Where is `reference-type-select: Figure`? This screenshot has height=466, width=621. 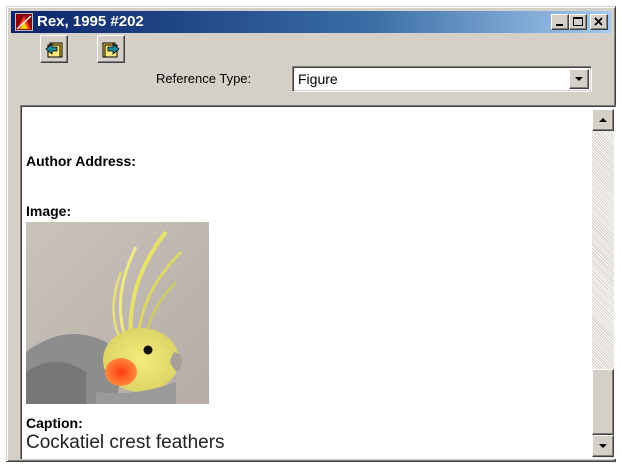
reference-type-select: Figure is located at coordinates (442, 79).